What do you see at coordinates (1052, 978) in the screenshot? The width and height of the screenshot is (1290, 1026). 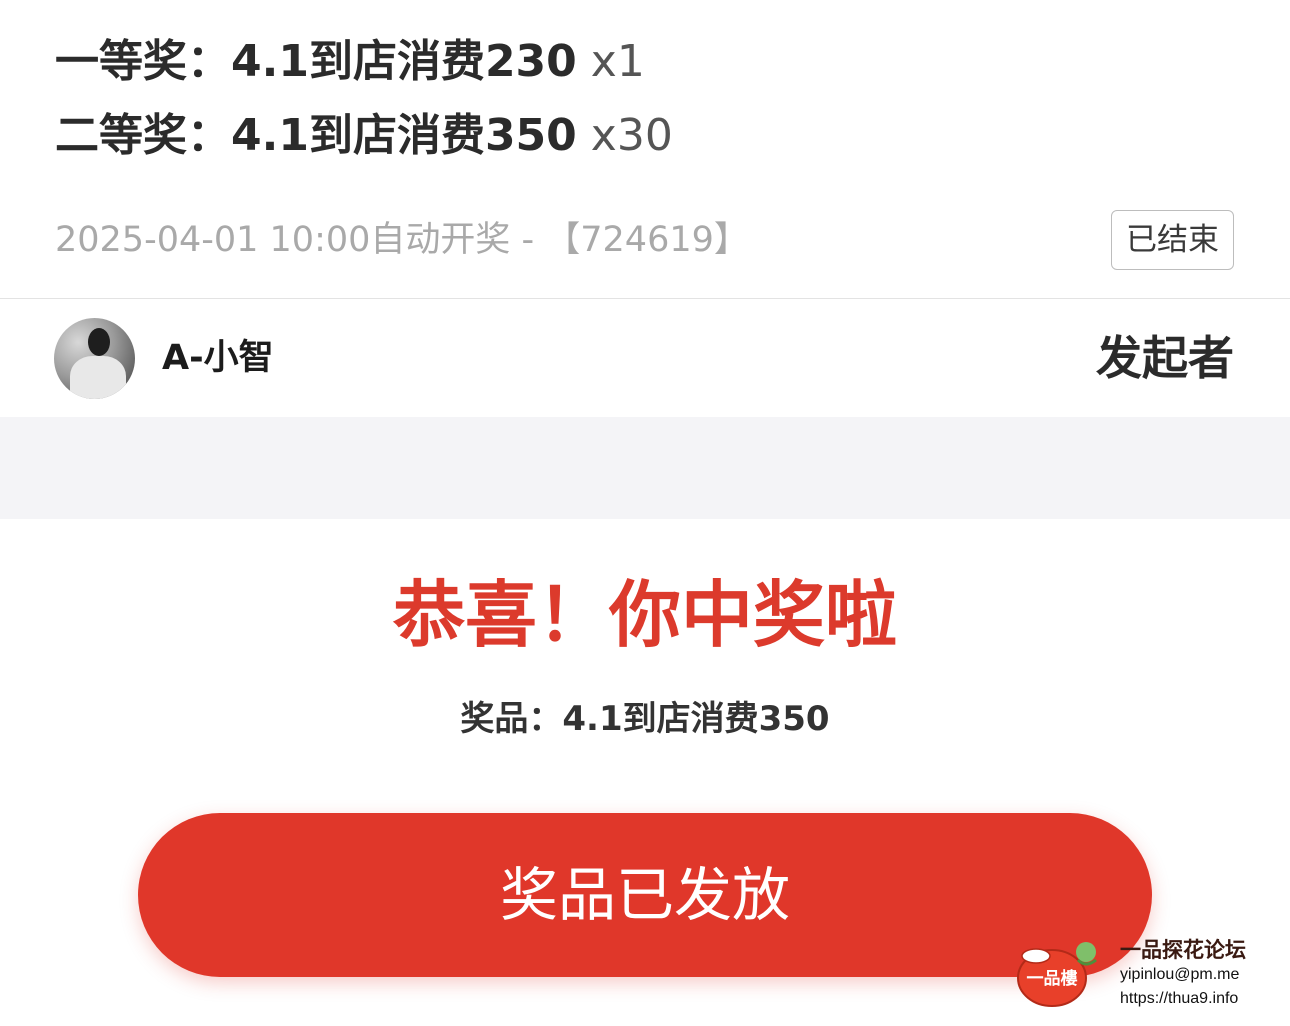 I see `watermark-logo-text: 一品樓` at bounding box center [1052, 978].